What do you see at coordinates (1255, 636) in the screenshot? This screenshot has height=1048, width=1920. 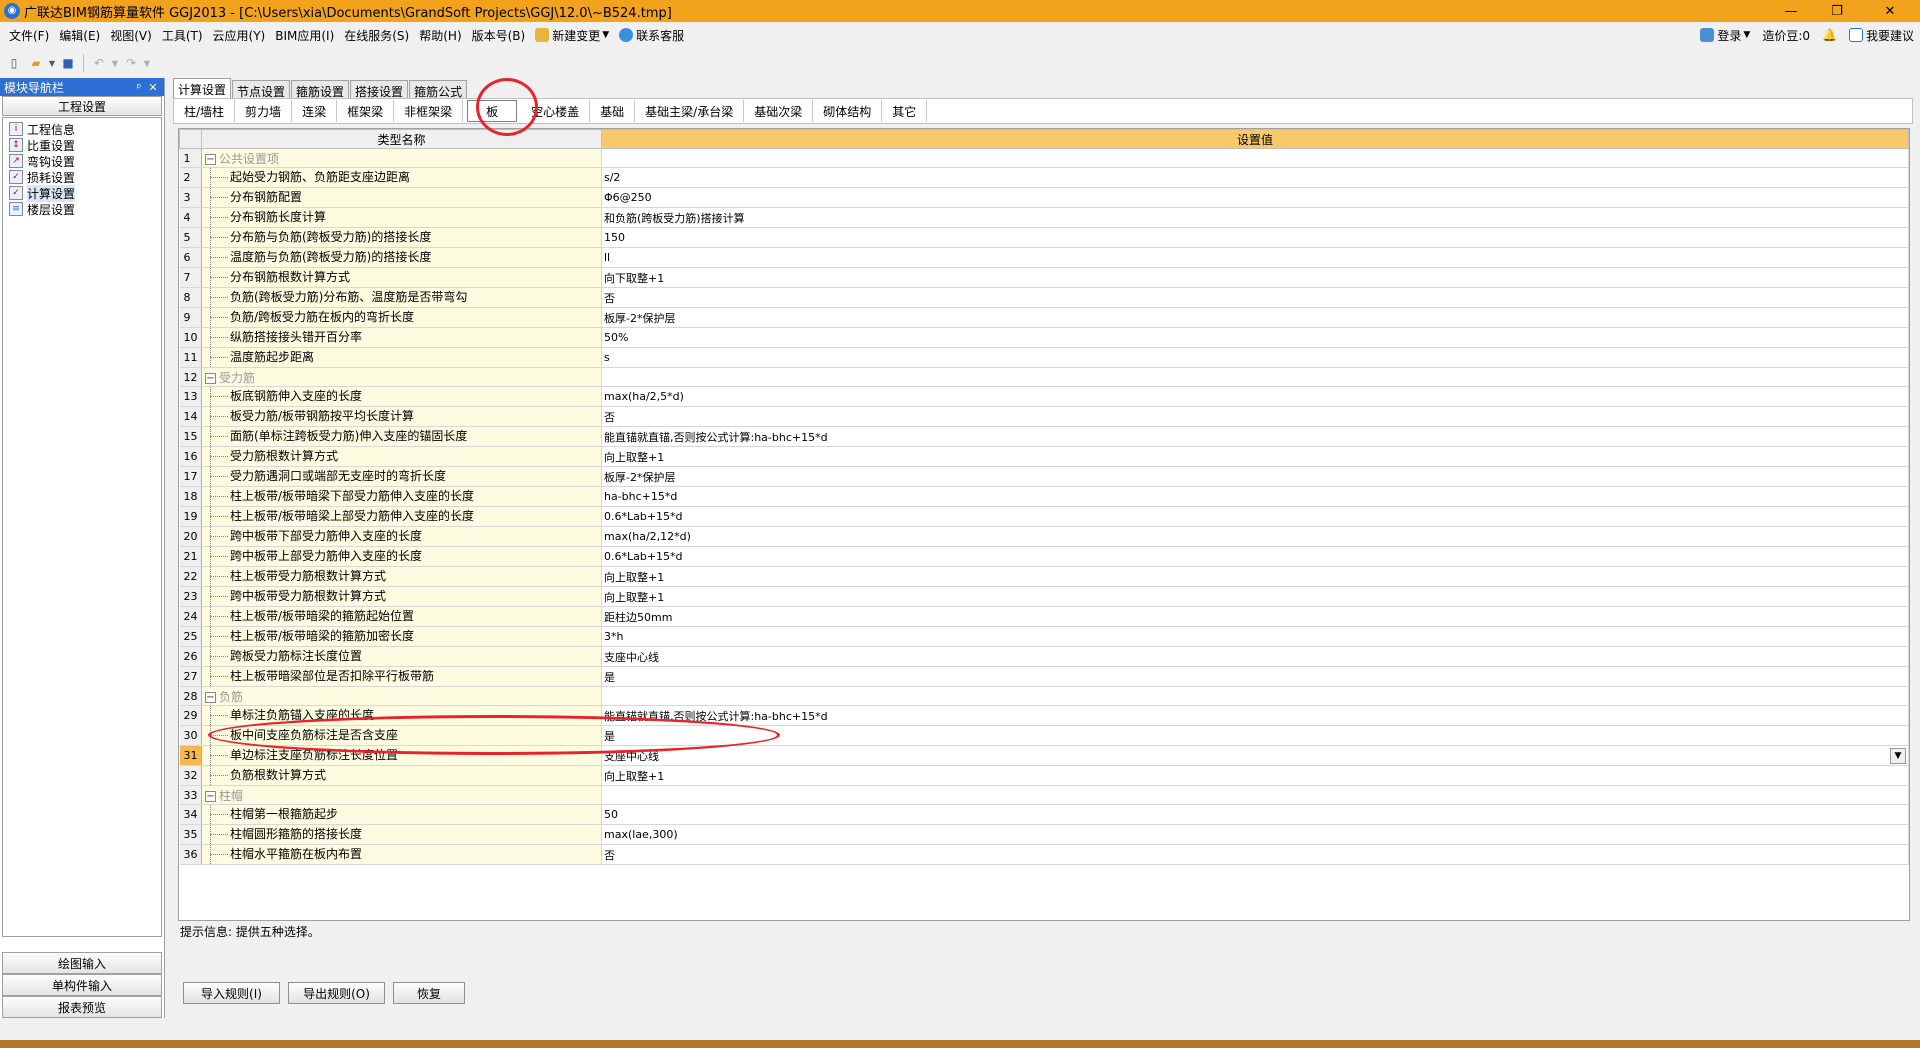 I see `setting-value-cell: 3*h` at bounding box center [1255, 636].